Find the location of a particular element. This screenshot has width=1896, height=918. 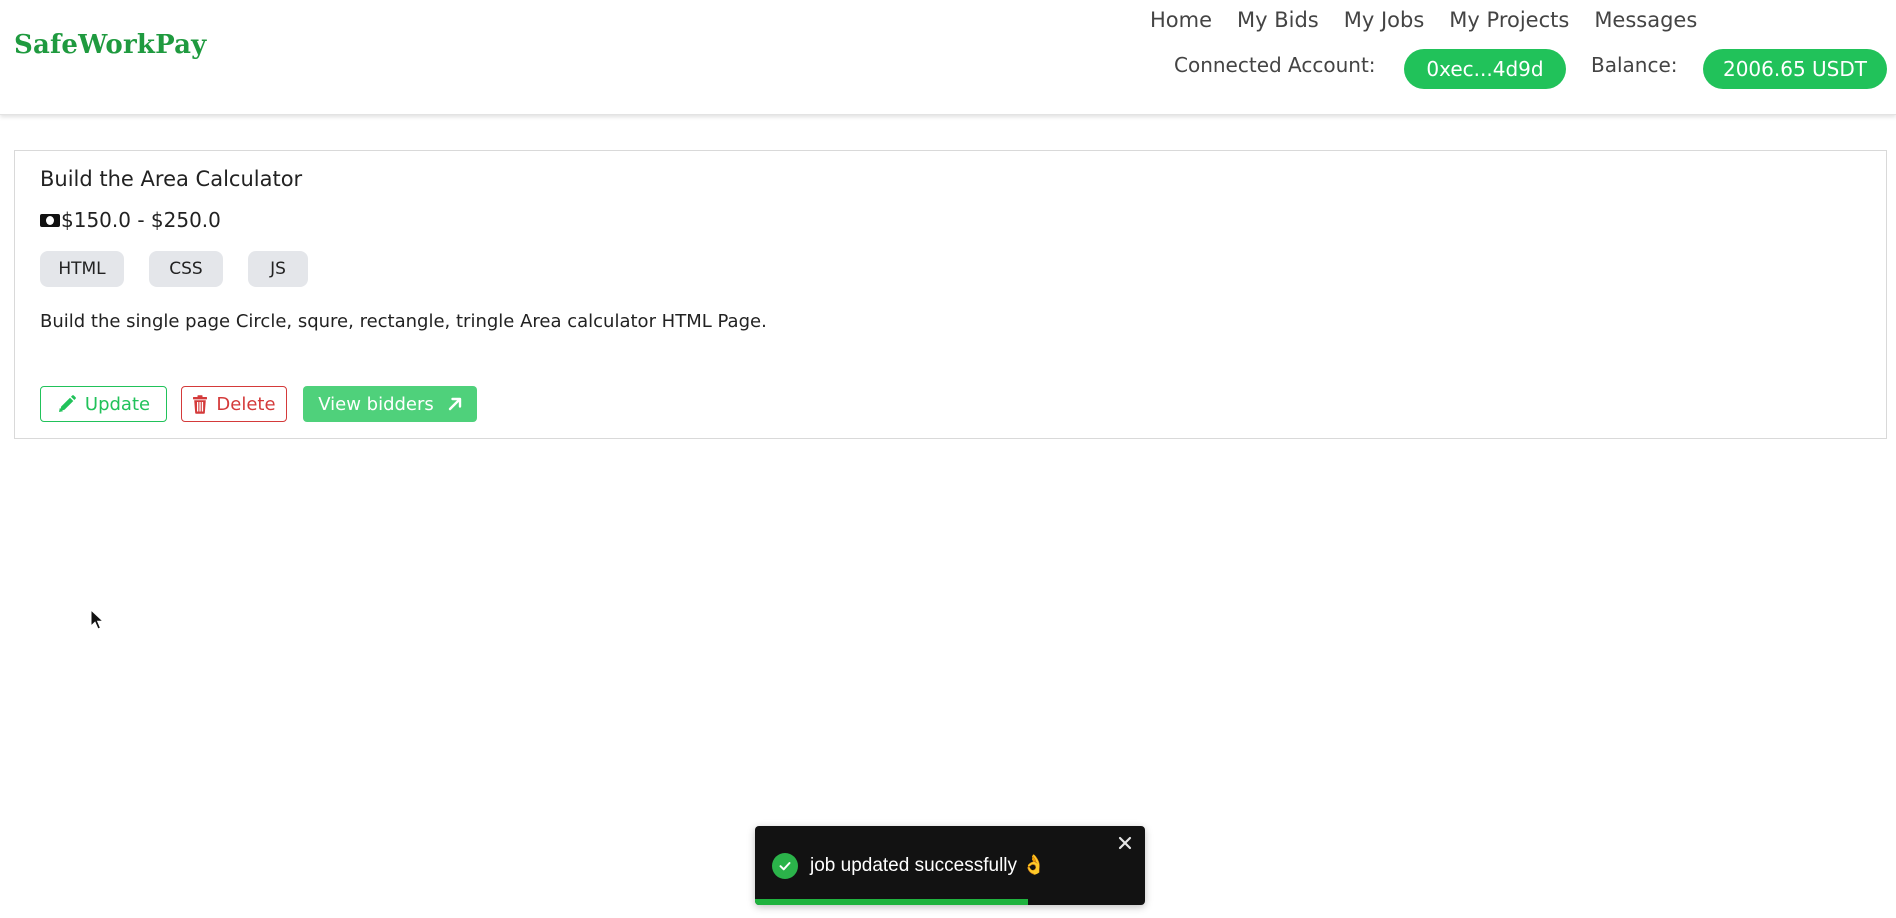

job-budget: $150.0 - $250.0 is located at coordinates (130, 220).